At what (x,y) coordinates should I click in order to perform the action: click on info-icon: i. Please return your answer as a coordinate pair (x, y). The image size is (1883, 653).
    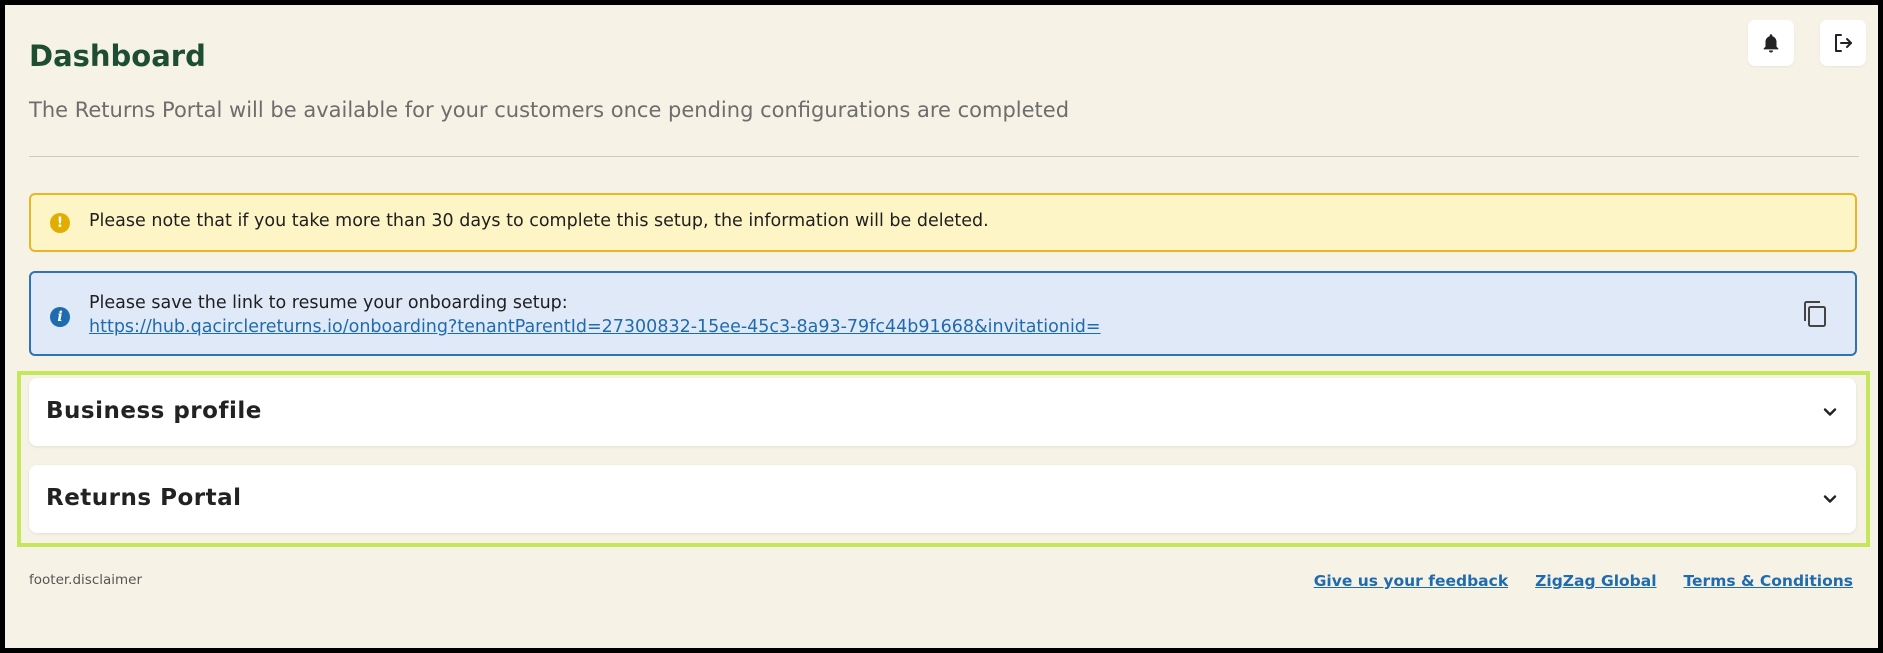
    Looking at the image, I should click on (60, 317).